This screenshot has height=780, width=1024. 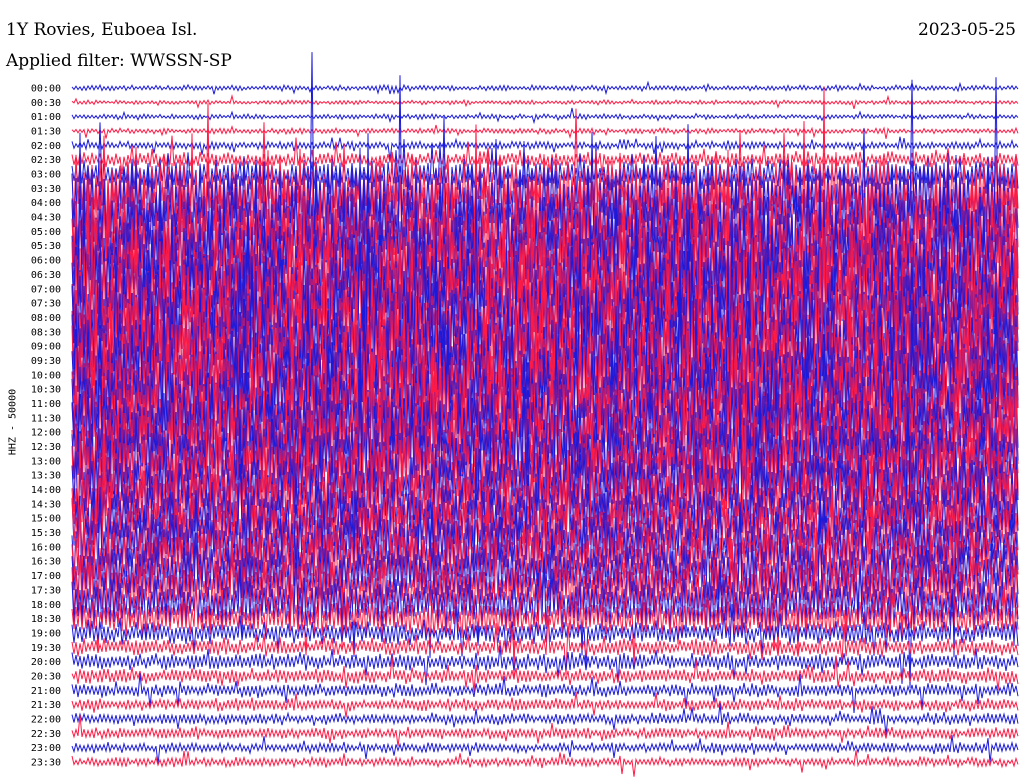 I want to click on time-tick-label: 15:00, so click(x=46, y=519).